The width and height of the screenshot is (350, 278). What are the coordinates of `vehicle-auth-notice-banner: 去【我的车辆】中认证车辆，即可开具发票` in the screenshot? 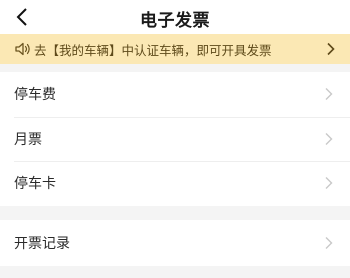 It's located at (175, 49).